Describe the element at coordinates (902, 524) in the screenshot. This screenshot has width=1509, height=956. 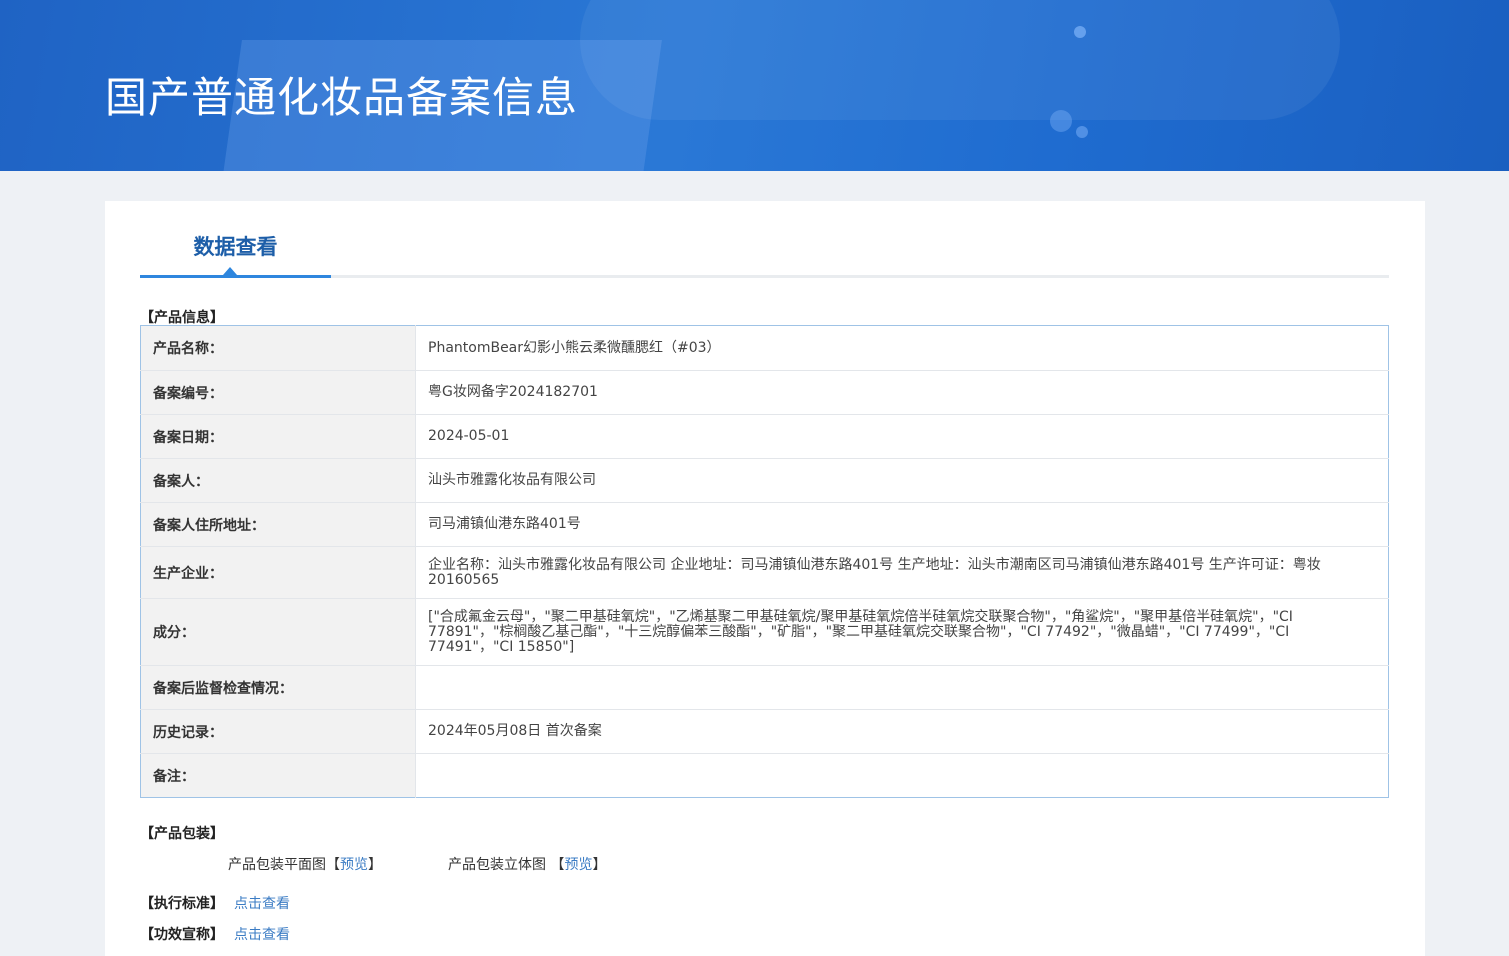
I see `row-value: 司马浦镇仙港东路401号` at that location.